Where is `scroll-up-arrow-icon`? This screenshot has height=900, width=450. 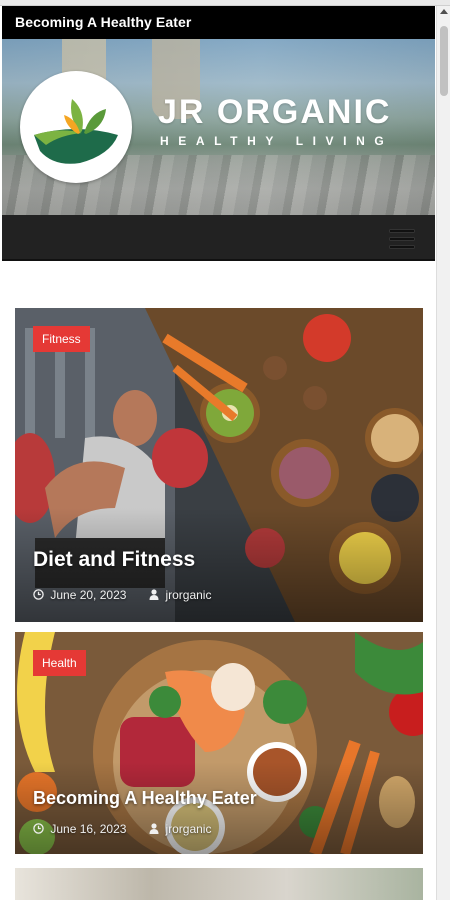
scroll-up-arrow-icon is located at coordinates (444, 11).